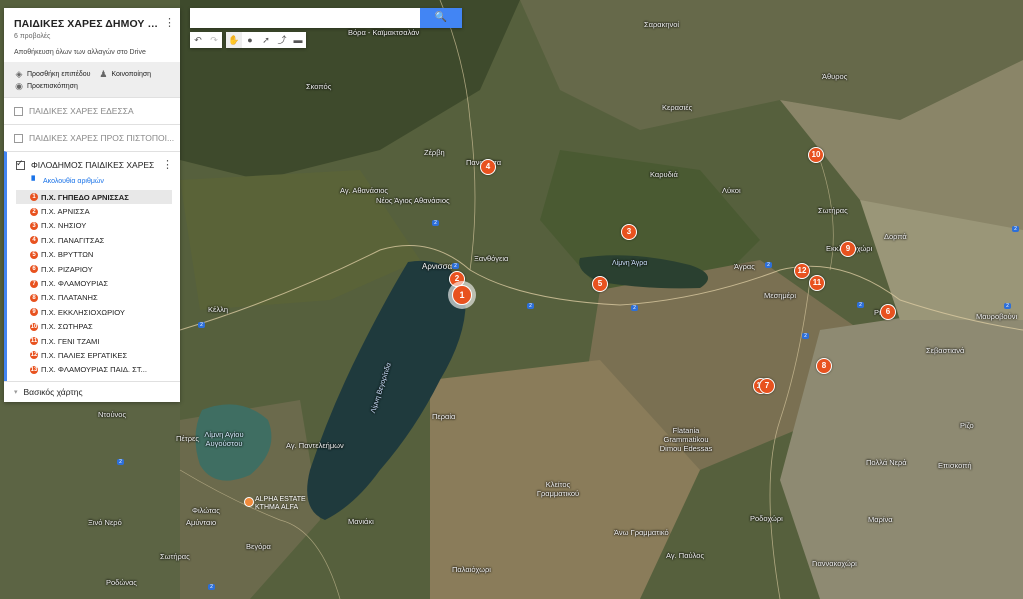 Image resolution: width=1023 pixels, height=599 pixels. What do you see at coordinates (361, 521) in the screenshot?
I see `place-label: Μανιάκι` at bounding box center [361, 521].